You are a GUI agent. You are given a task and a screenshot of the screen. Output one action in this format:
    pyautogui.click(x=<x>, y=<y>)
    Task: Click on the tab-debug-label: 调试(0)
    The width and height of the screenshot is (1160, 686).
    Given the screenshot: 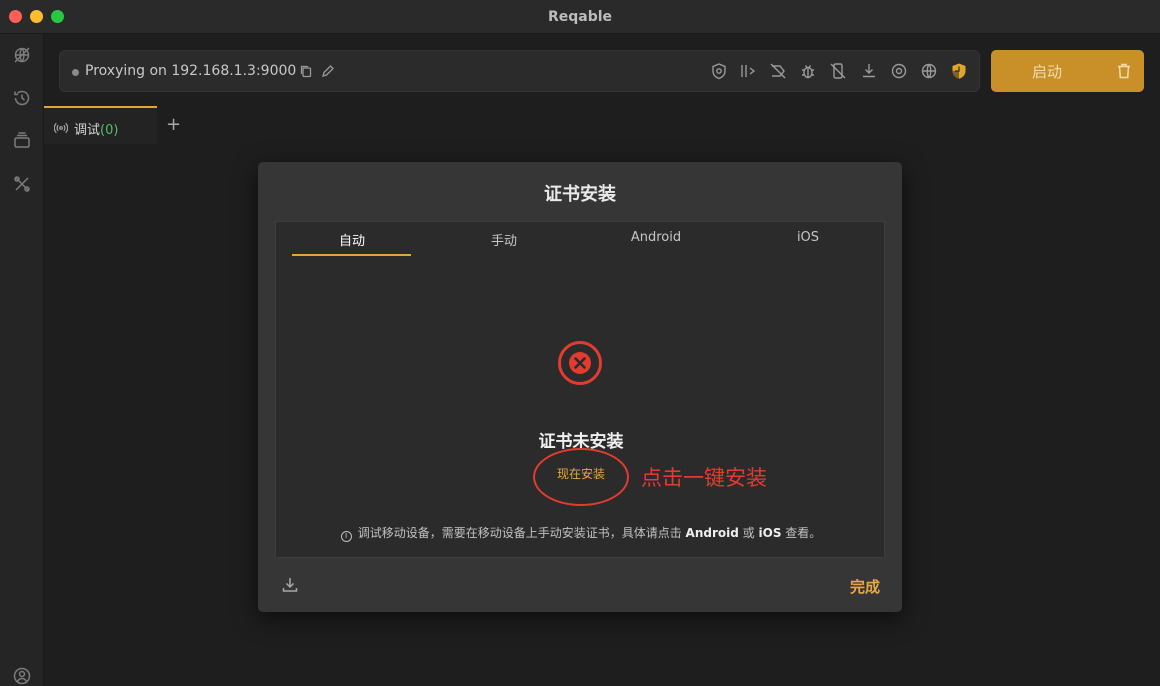 What is the action you would take?
    pyautogui.click(x=96, y=128)
    